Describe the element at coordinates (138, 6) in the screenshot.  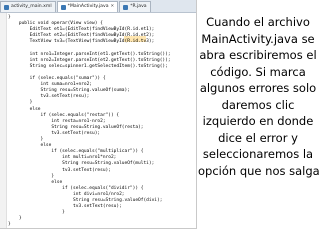
I see `tab-label: *R.java` at that location.